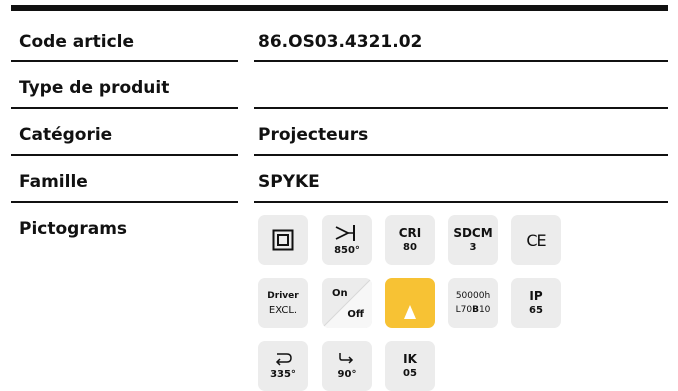 The image size is (678, 391). Describe the element at coordinates (283, 359) in the screenshot. I see `rotation-arrow-icon` at that location.